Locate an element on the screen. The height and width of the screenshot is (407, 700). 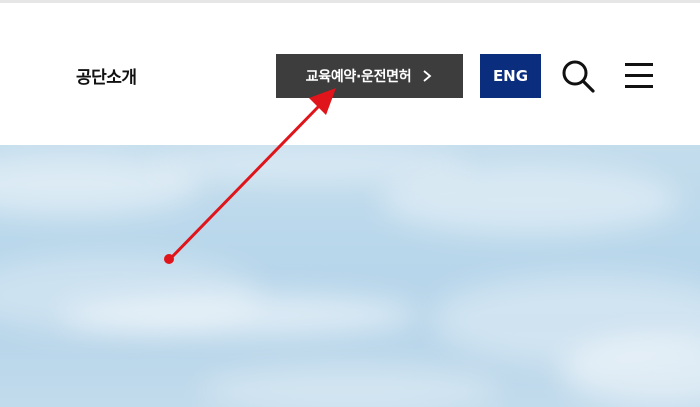
english-language-label: ENG is located at coordinates (510, 76).